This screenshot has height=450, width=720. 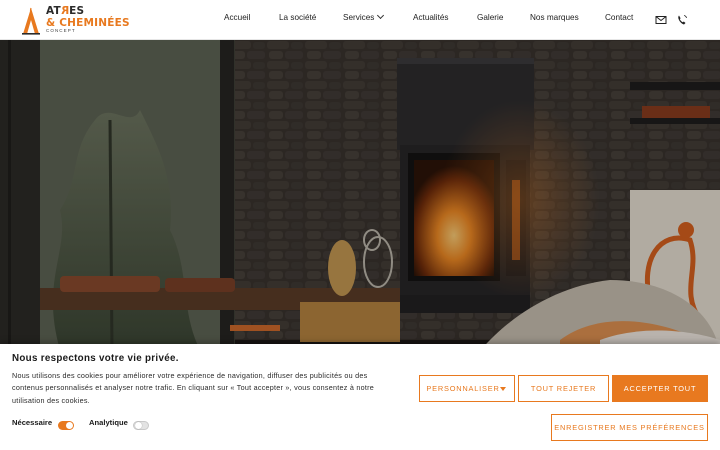 What do you see at coordinates (629, 427) in the screenshot?
I see `enregistrer-preferences-button: ENREGISTRER MES PRÉFÉRENCES` at bounding box center [629, 427].